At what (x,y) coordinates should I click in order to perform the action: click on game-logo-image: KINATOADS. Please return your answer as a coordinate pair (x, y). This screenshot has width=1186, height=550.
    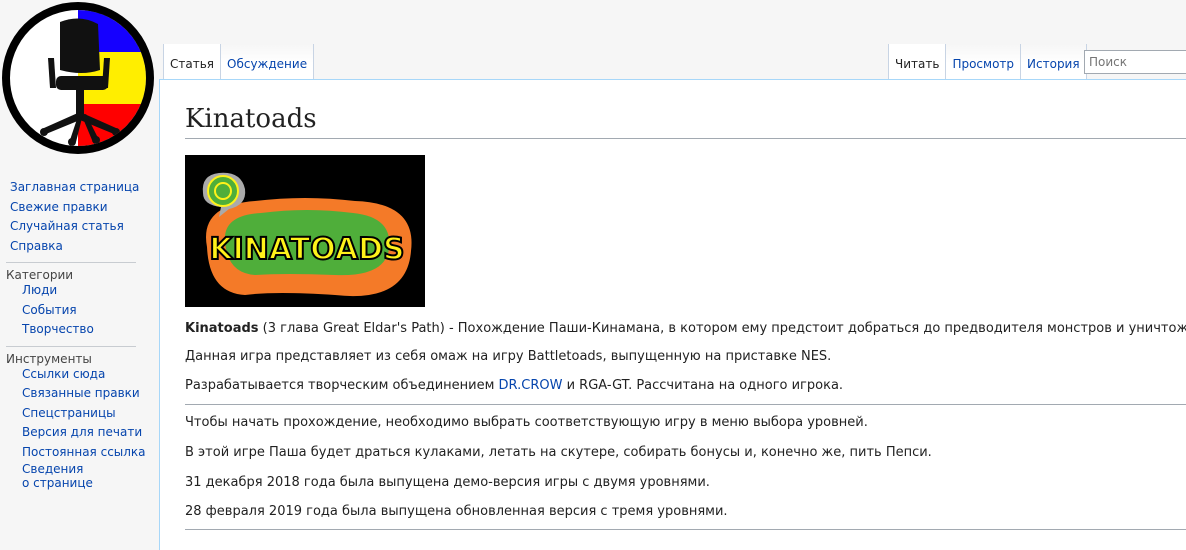
    Looking at the image, I should click on (305, 231).